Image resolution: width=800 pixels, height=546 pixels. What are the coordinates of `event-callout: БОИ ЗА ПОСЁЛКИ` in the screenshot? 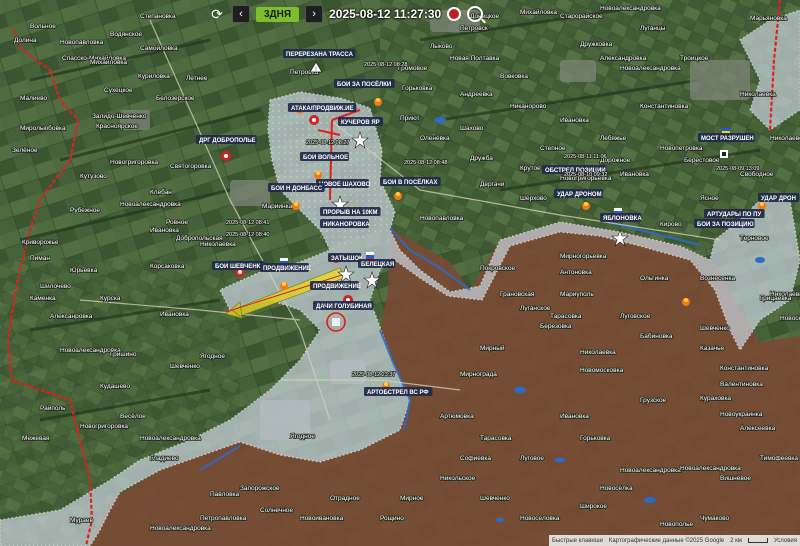 It's located at (364, 83).